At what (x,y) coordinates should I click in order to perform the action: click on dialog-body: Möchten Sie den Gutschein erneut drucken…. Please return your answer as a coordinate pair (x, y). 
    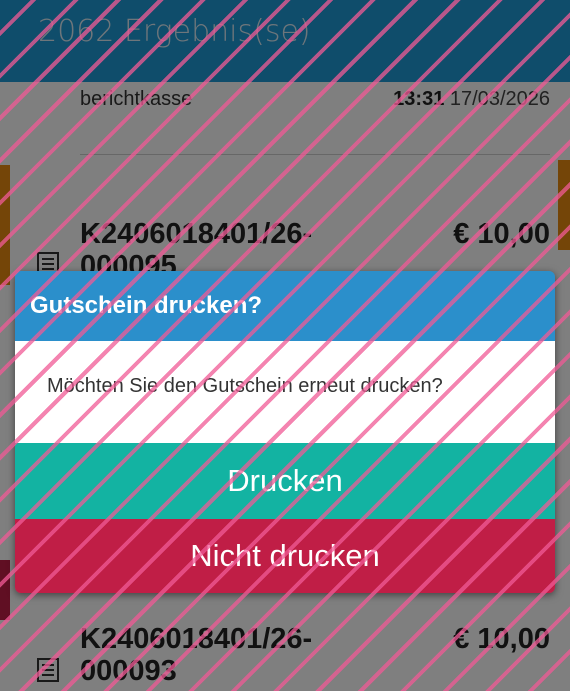
    Looking at the image, I should click on (285, 392).